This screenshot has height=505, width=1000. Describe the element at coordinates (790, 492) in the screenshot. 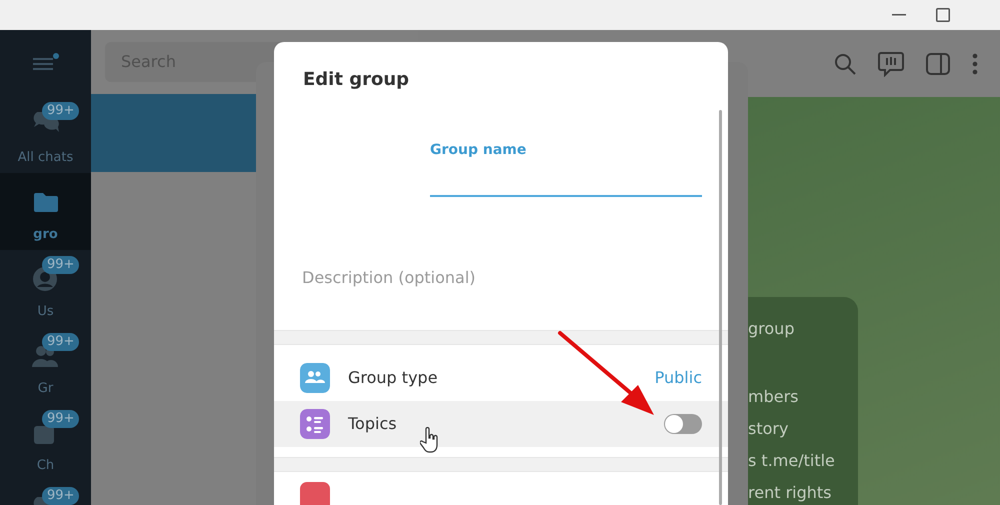

I see `info-text: rent rights` at that location.